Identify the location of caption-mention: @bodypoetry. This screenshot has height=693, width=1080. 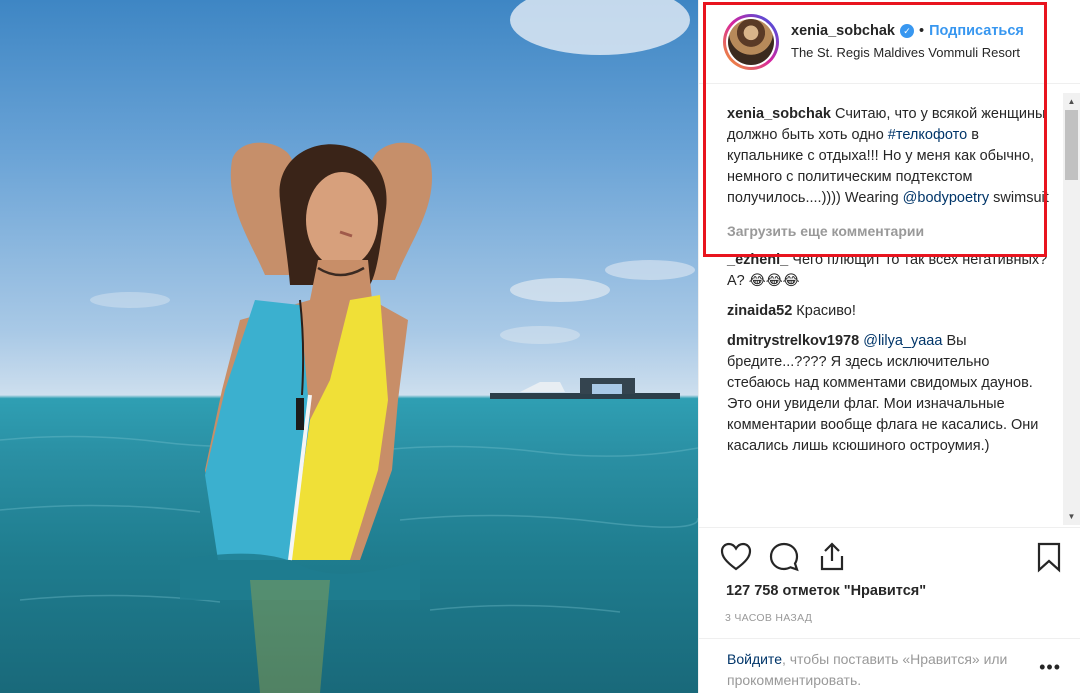
(946, 198).